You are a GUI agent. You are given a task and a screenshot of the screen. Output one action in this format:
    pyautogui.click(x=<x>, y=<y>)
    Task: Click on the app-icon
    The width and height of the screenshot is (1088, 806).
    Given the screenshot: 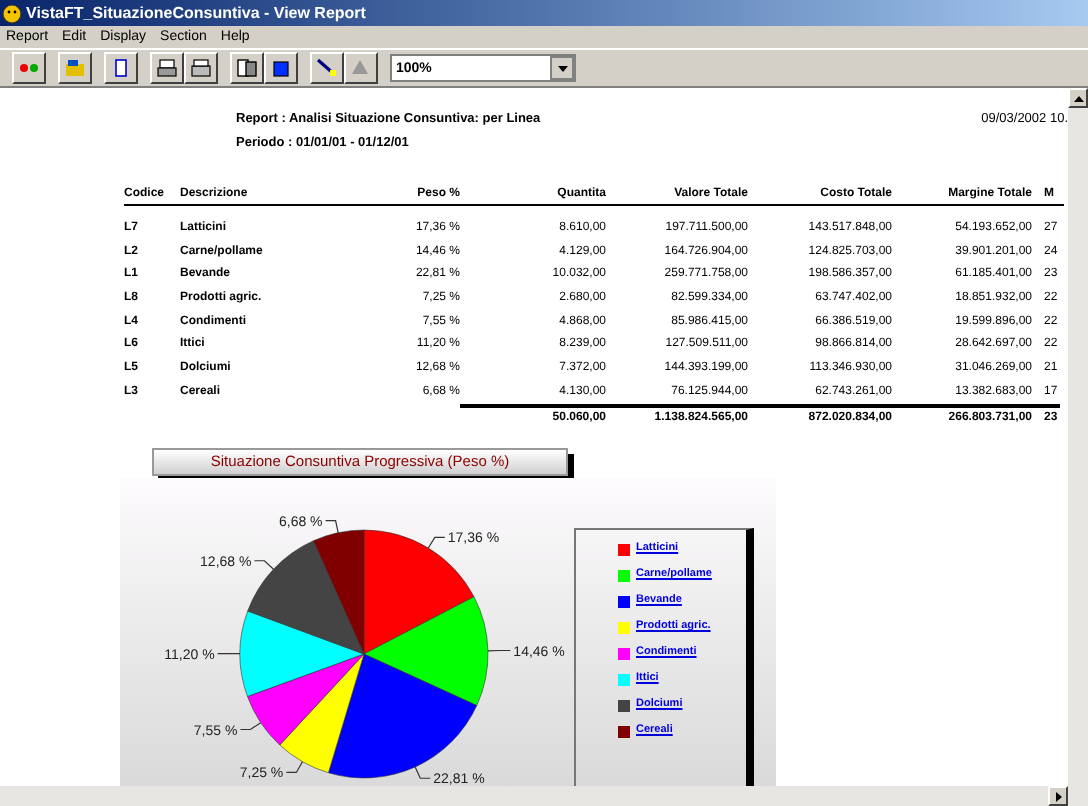 What is the action you would take?
    pyautogui.click(x=12, y=13)
    